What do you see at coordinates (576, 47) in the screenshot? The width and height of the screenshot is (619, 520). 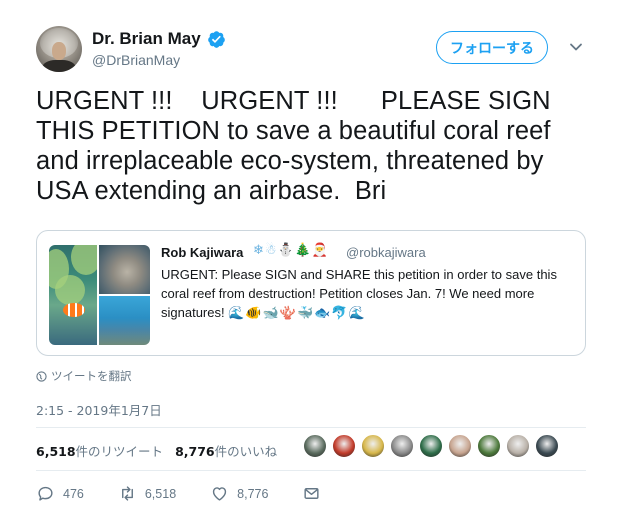 I see `chevron-down-icon` at bounding box center [576, 47].